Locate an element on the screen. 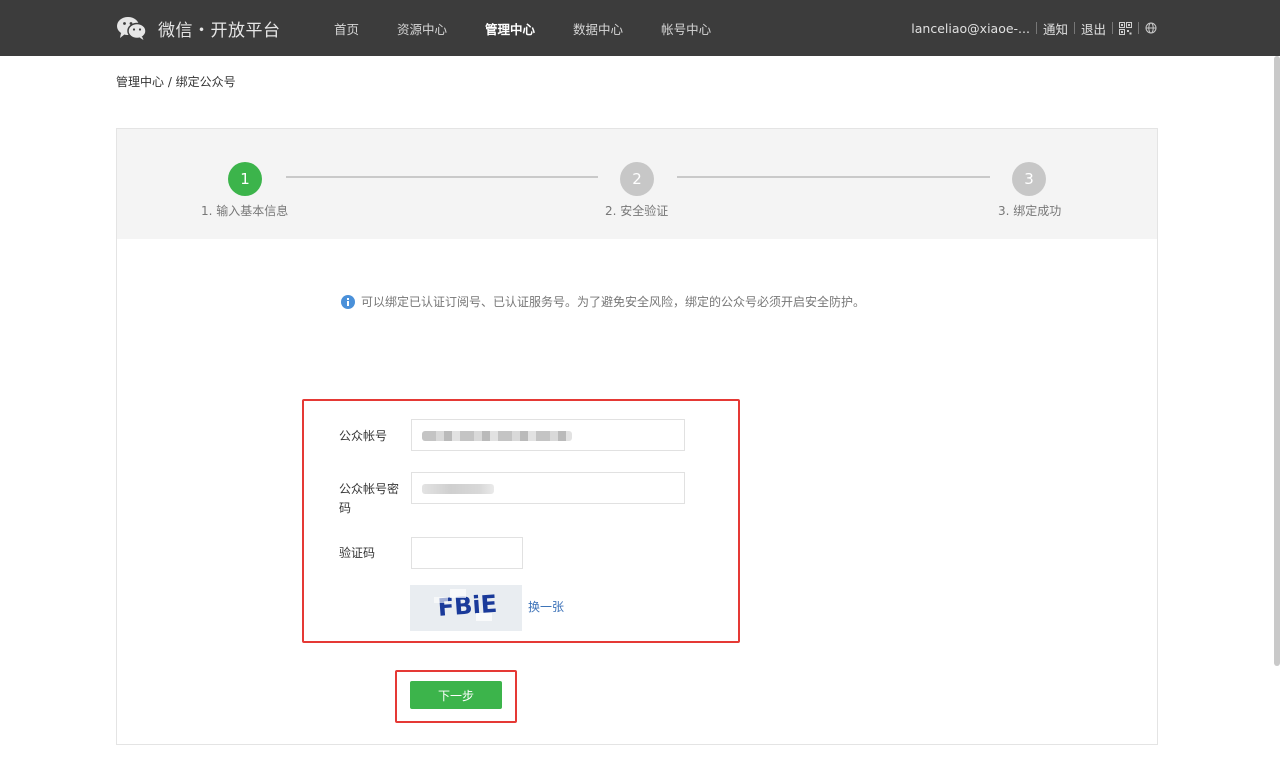 The width and height of the screenshot is (1280, 758). captcha-input is located at coordinates (467, 553).